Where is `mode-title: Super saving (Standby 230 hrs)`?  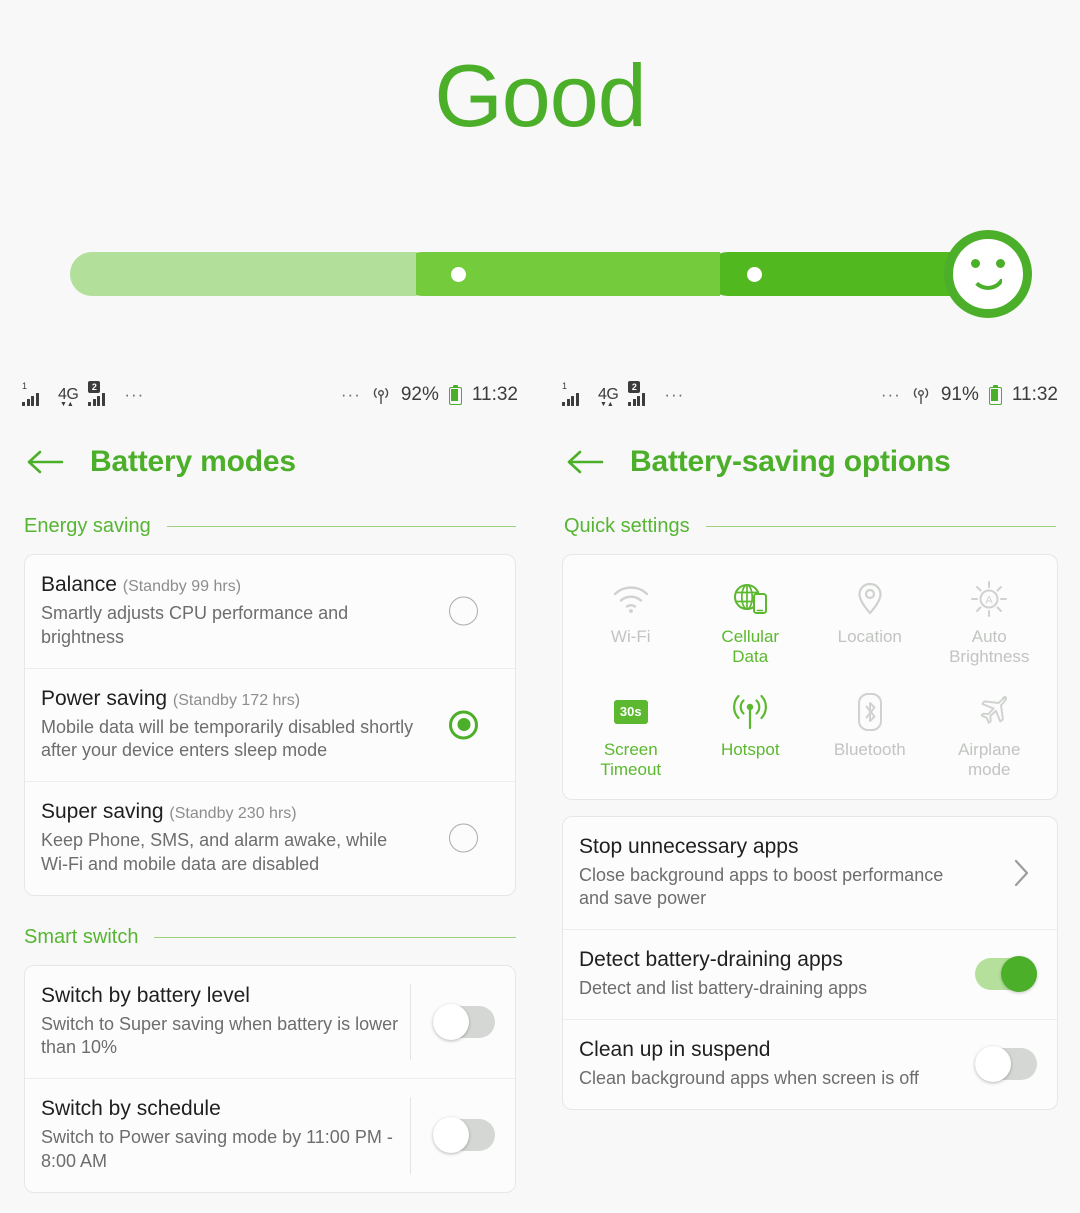
mode-title: Super saving (Standby 230 hrs) is located at coordinates (169, 811).